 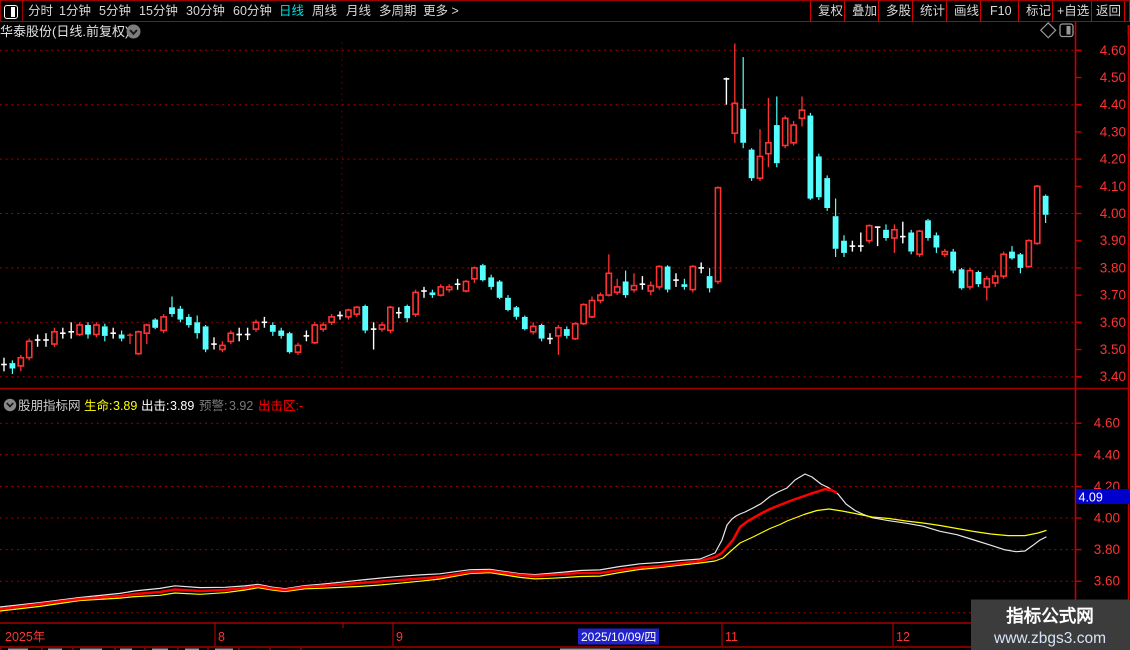 What do you see at coordinates (221, 637) in the screenshot?
I see `svg-text: 8` at bounding box center [221, 637].